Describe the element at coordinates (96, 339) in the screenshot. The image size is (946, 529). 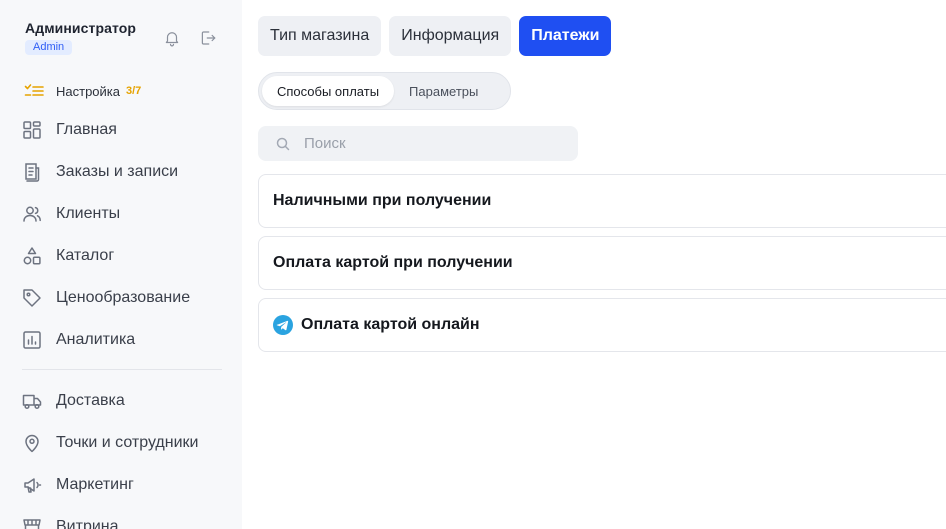
I see `nav-label: Аналитика` at that location.